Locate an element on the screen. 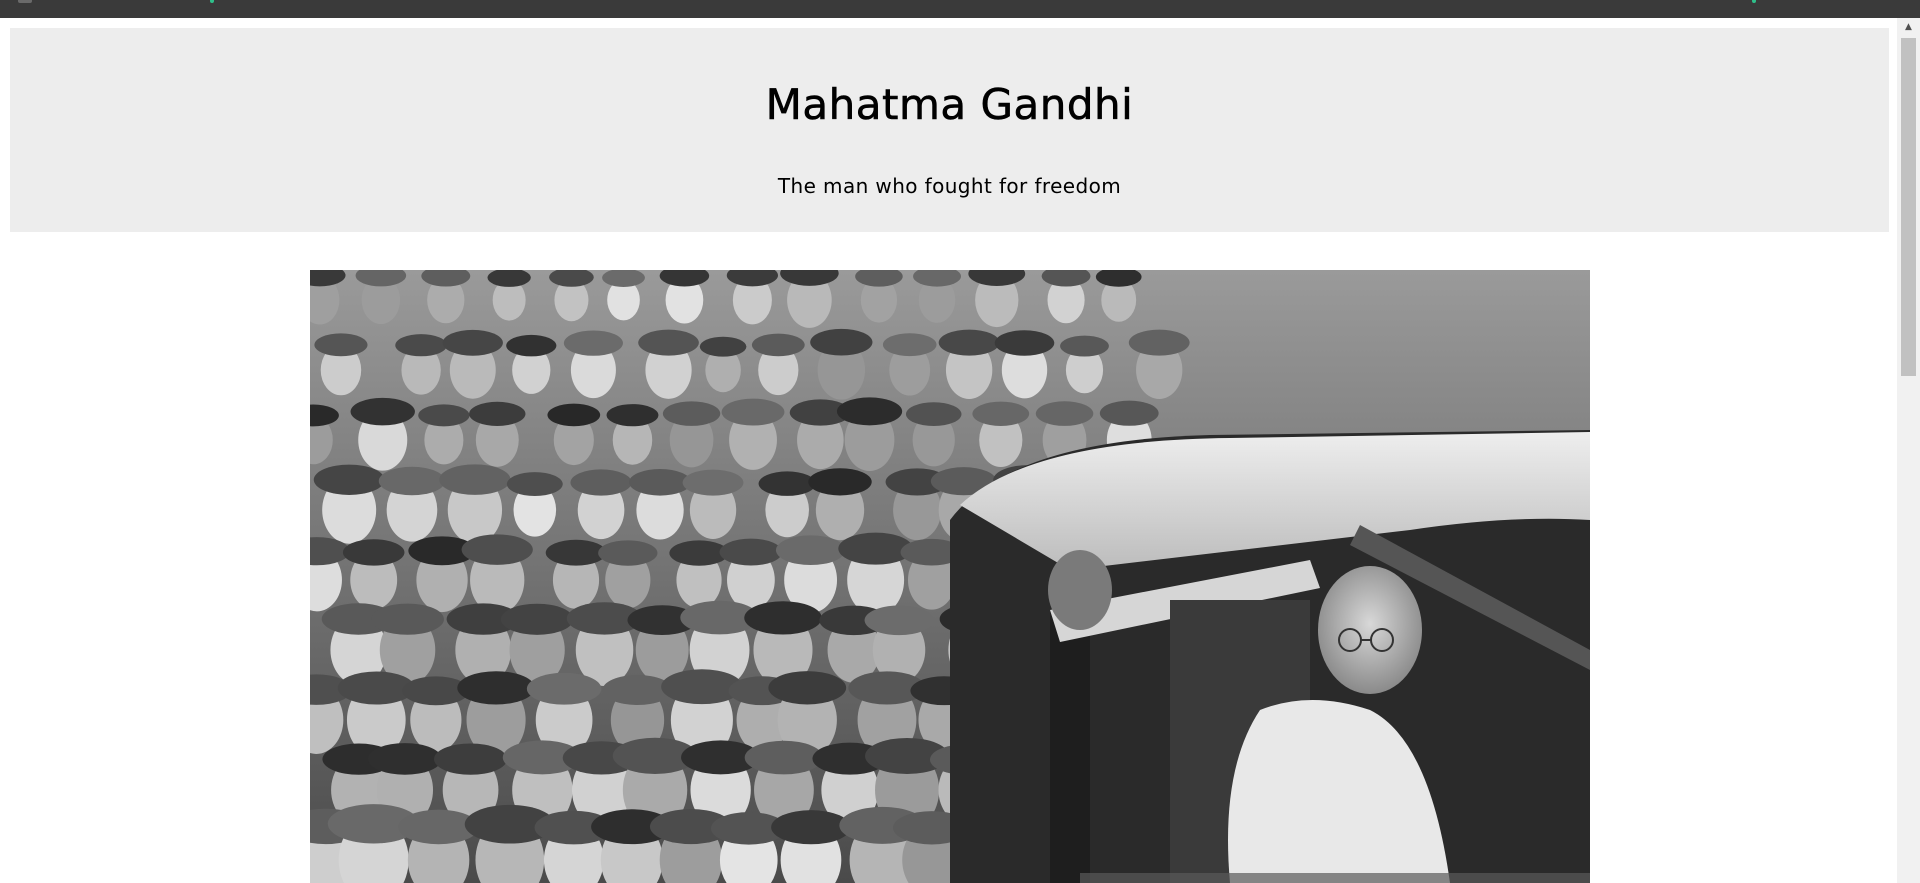 The width and height of the screenshot is (1920, 883). scroll-up-arrow-icon: ▲ is located at coordinates (1908, 27).